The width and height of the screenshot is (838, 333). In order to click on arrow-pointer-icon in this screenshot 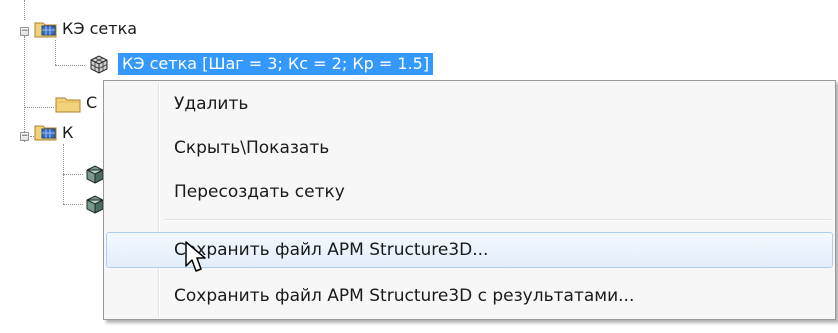, I will do `click(197, 259)`.